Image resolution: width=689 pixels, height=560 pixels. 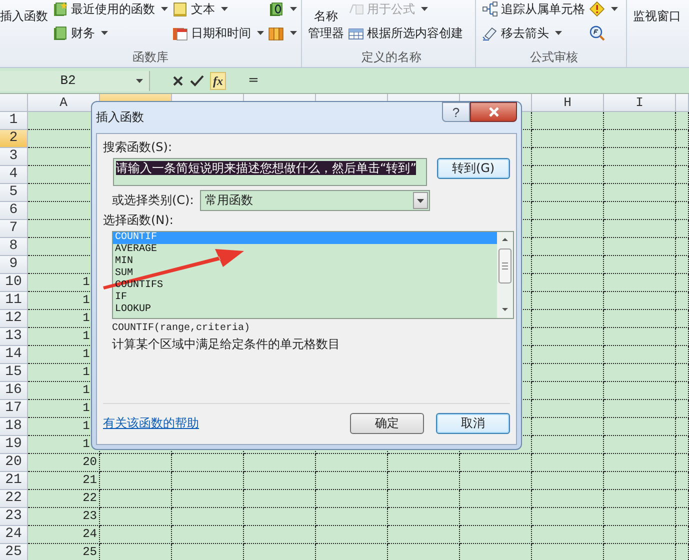 I want to click on ribbon-button: 监视窗口, so click(x=657, y=12).